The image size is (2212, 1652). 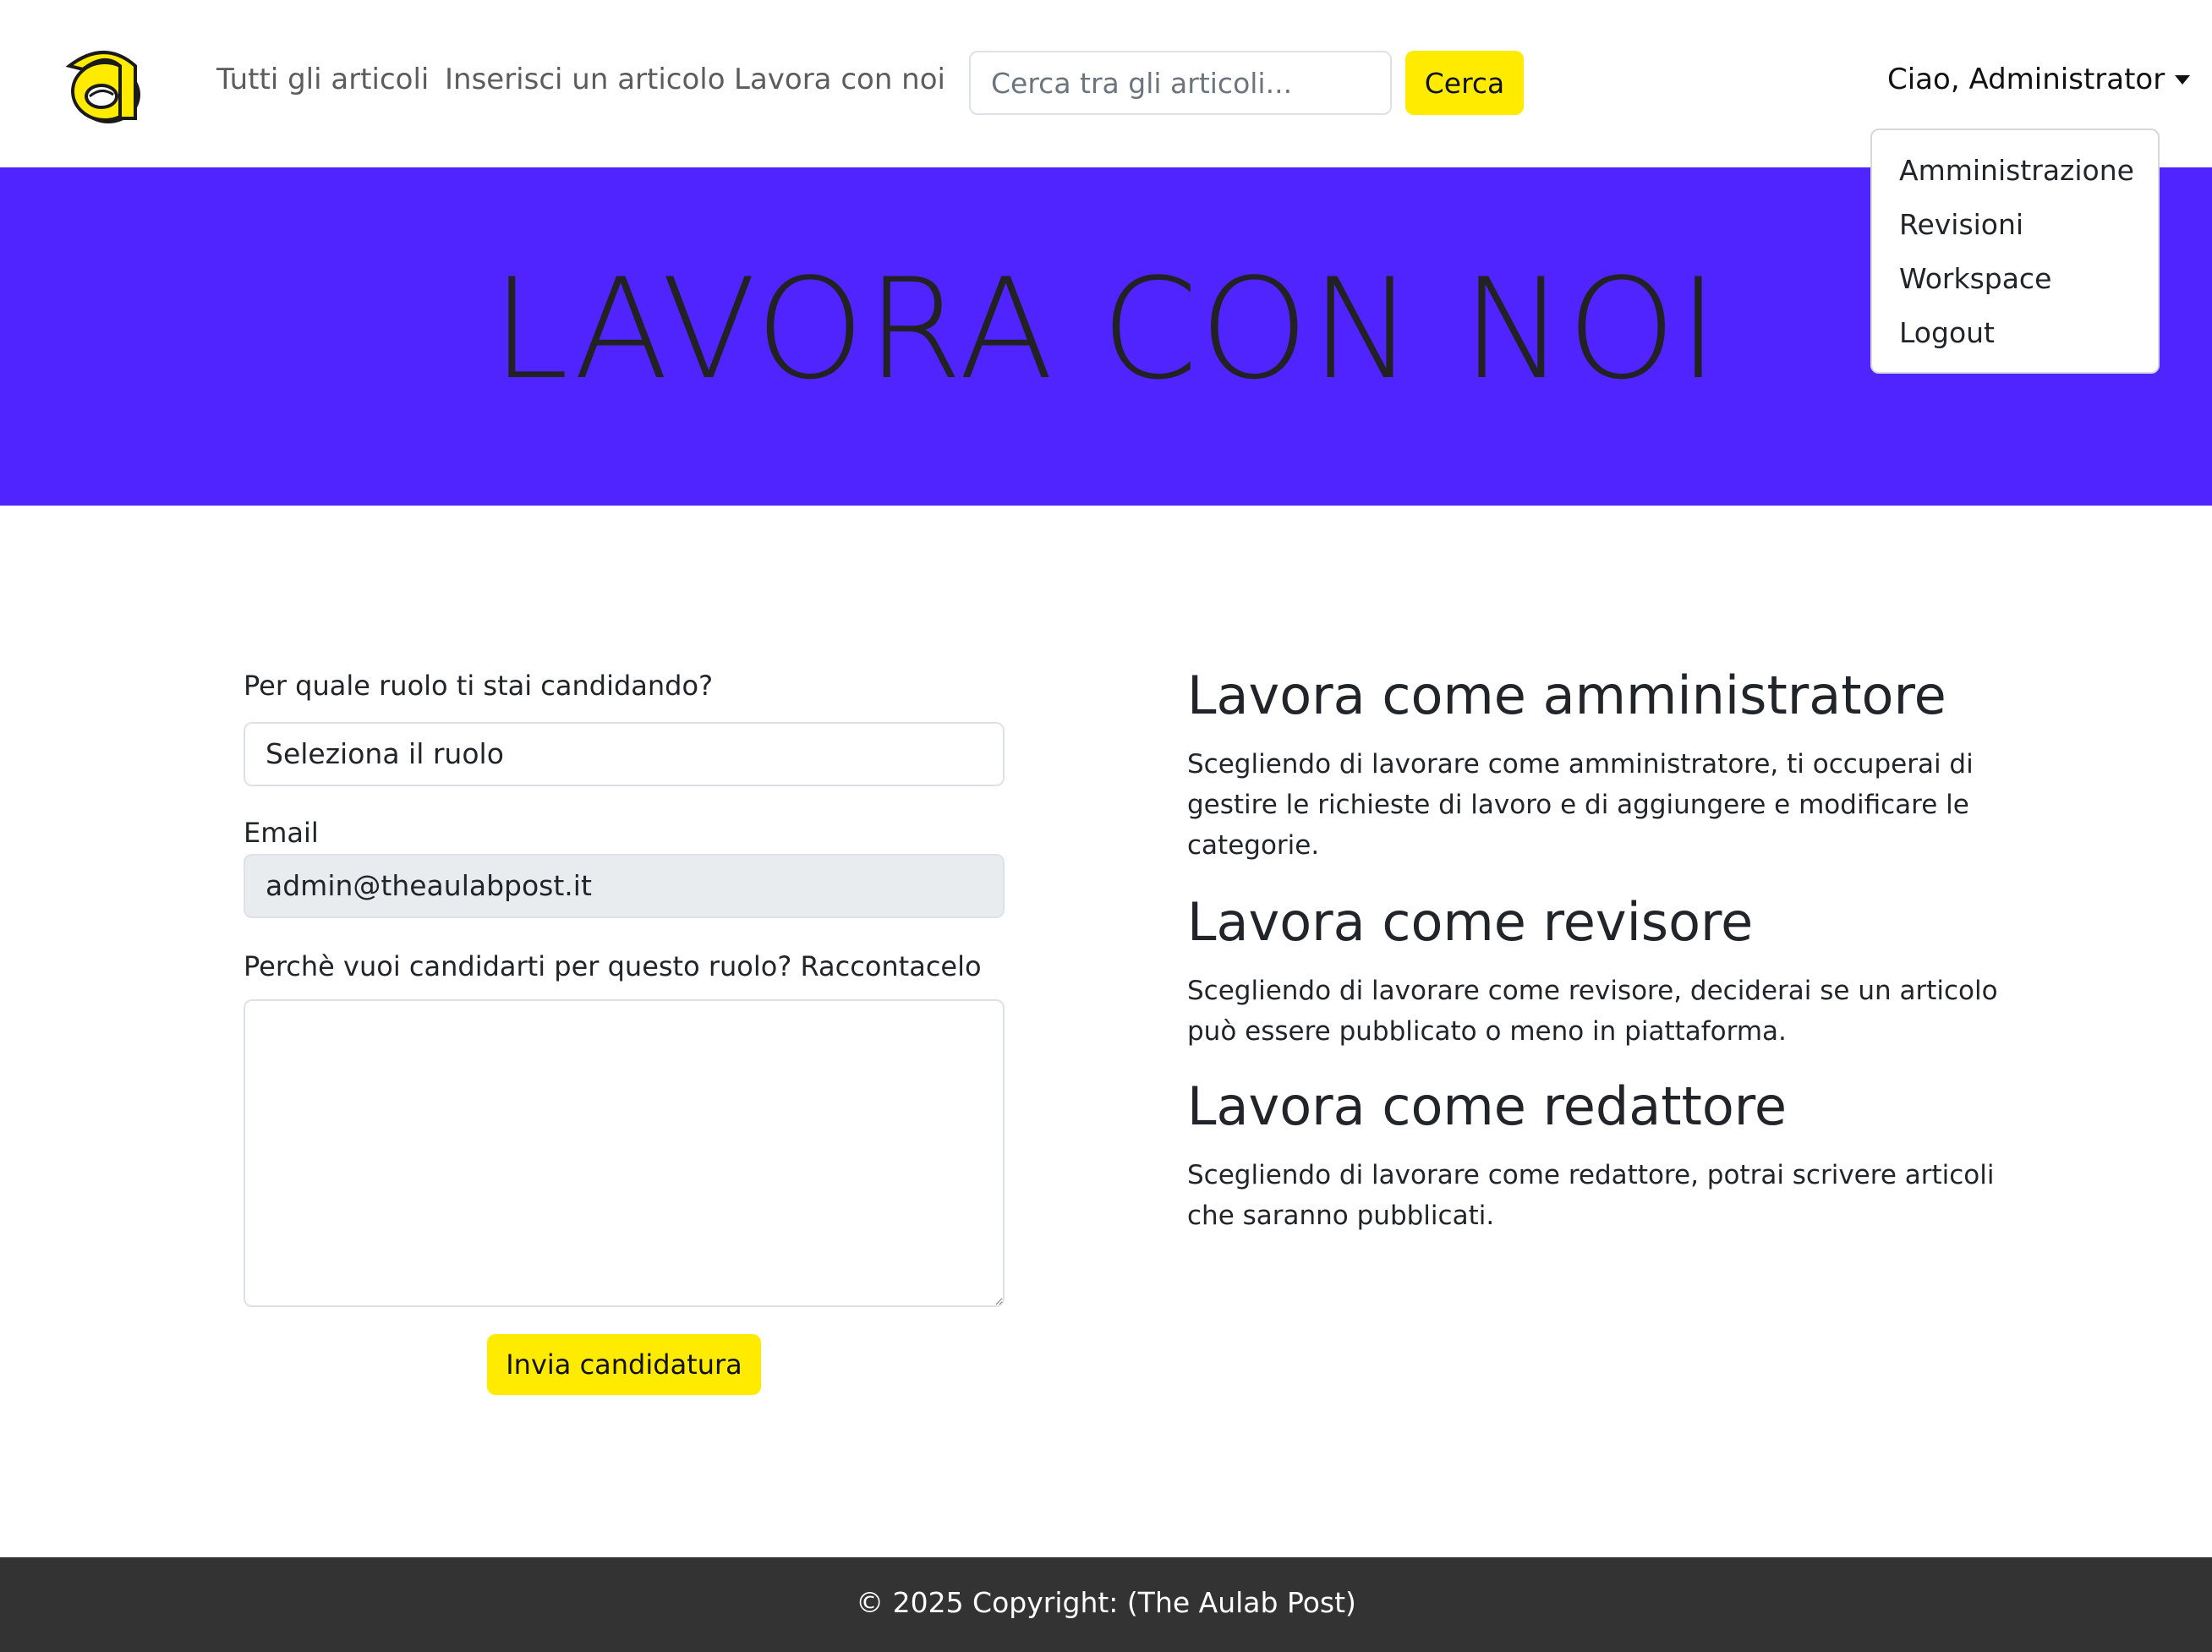 I want to click on role-info-title-admin: Lavora come amministratore, so click(x=1566, y=695).